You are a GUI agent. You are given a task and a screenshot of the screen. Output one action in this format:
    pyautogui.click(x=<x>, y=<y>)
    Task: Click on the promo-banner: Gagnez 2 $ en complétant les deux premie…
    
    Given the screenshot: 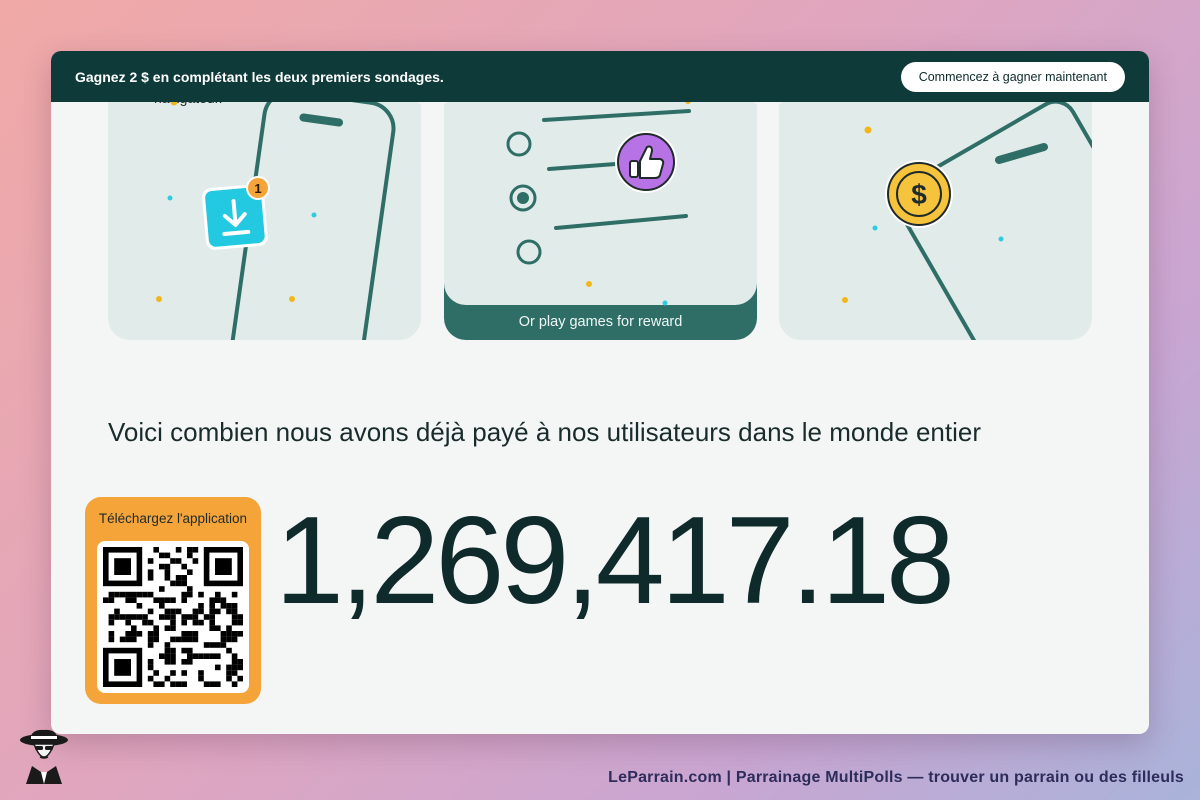 What is the action you would take?
    pyautogui.click(x=600, y=76)
    